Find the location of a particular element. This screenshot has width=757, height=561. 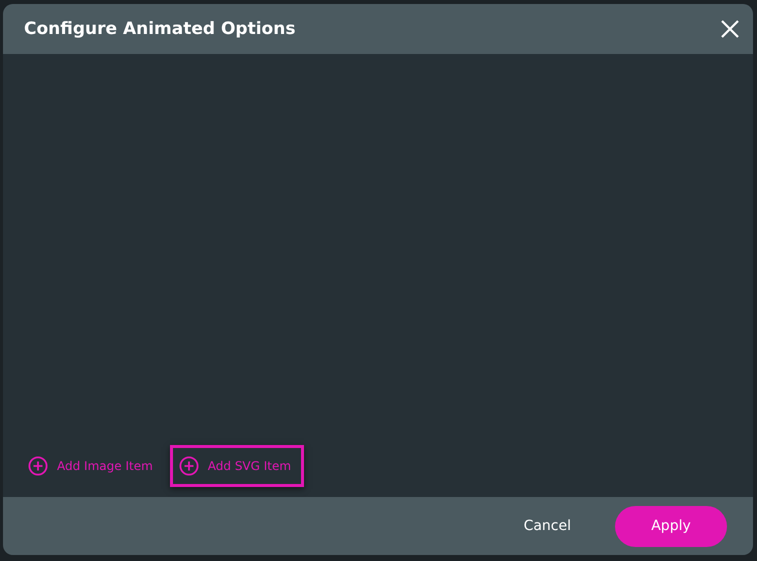

apply-button: Apply is located at coordinates (671, 526).